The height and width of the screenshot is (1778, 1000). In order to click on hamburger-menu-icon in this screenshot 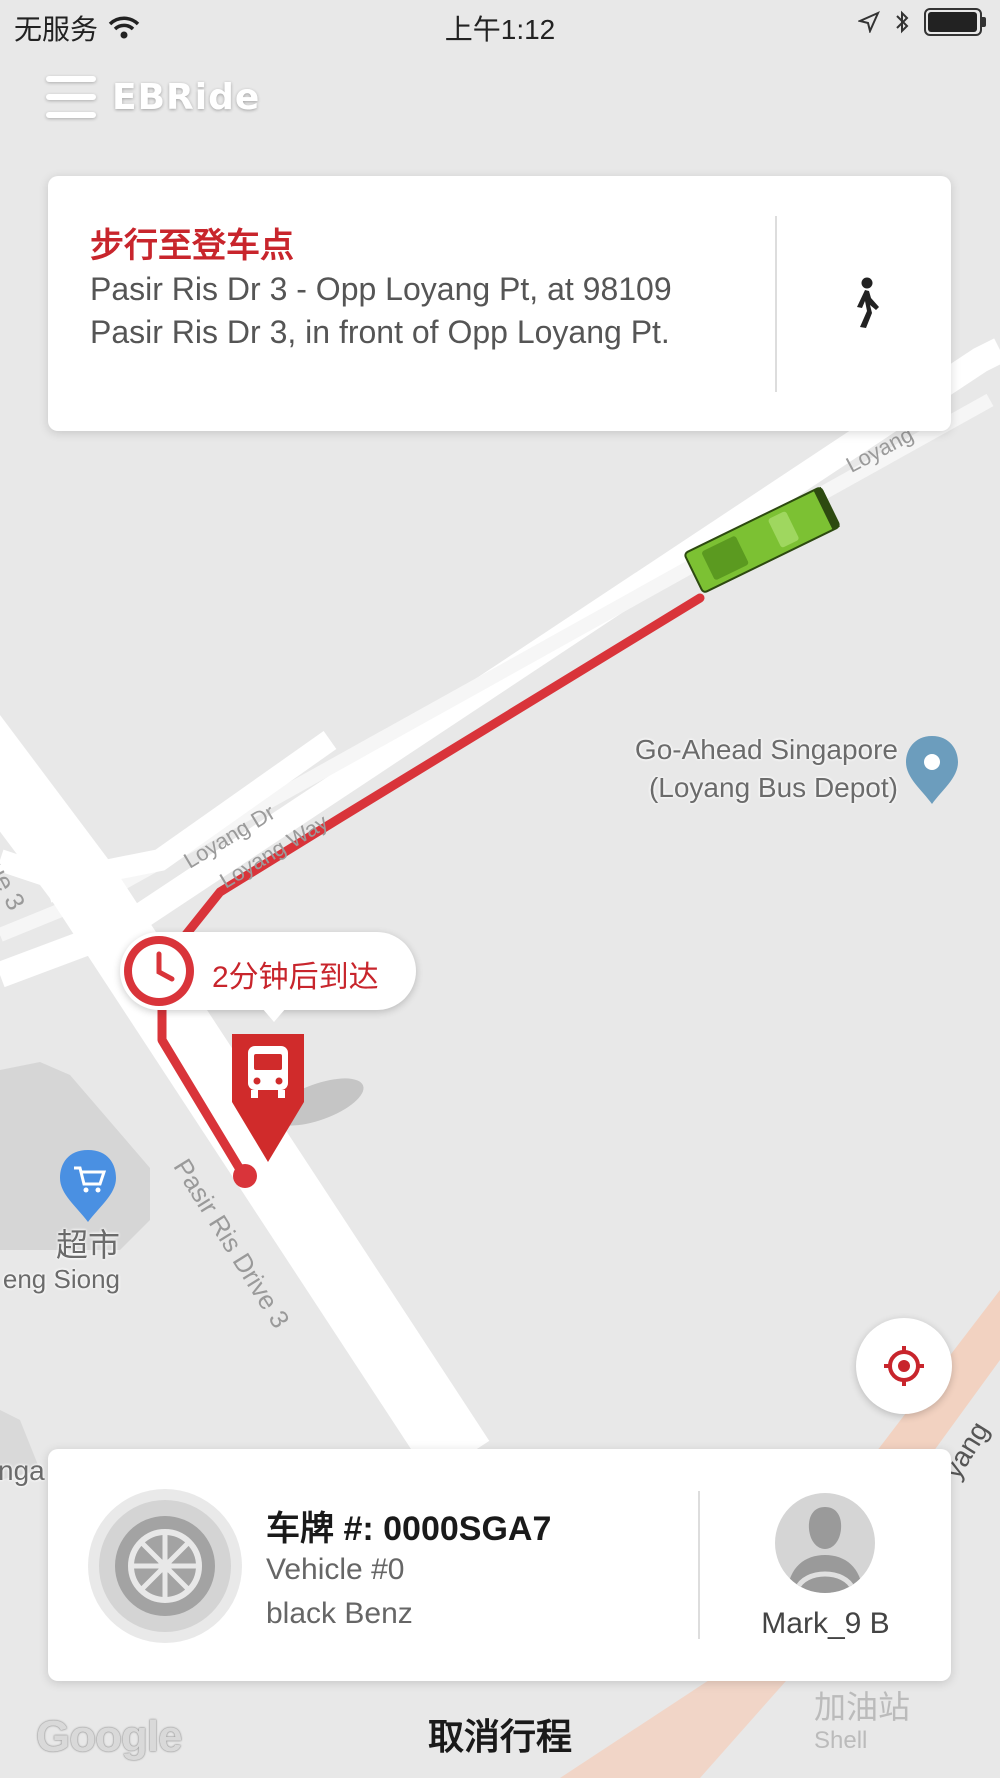, I will do `click(71, 97)`.